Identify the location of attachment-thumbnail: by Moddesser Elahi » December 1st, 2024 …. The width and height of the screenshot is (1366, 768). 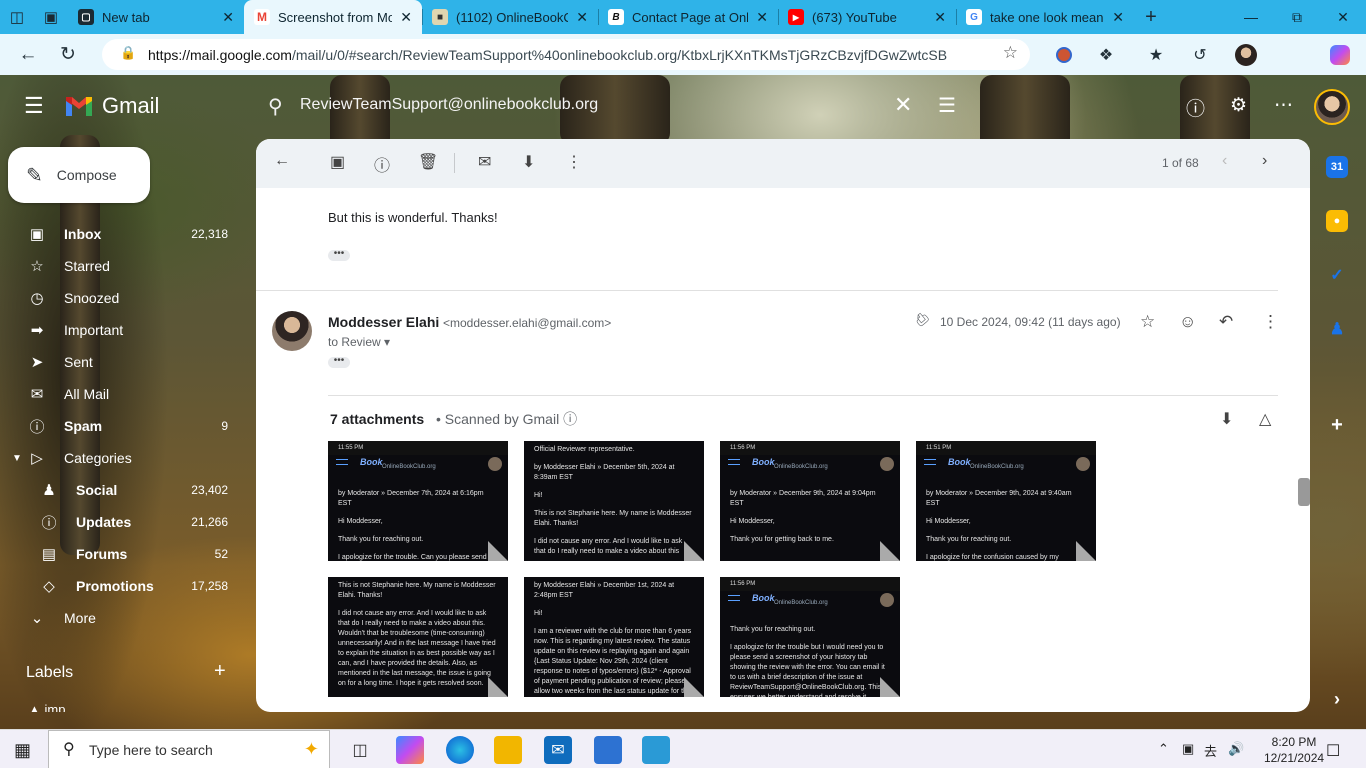
(614, 637).